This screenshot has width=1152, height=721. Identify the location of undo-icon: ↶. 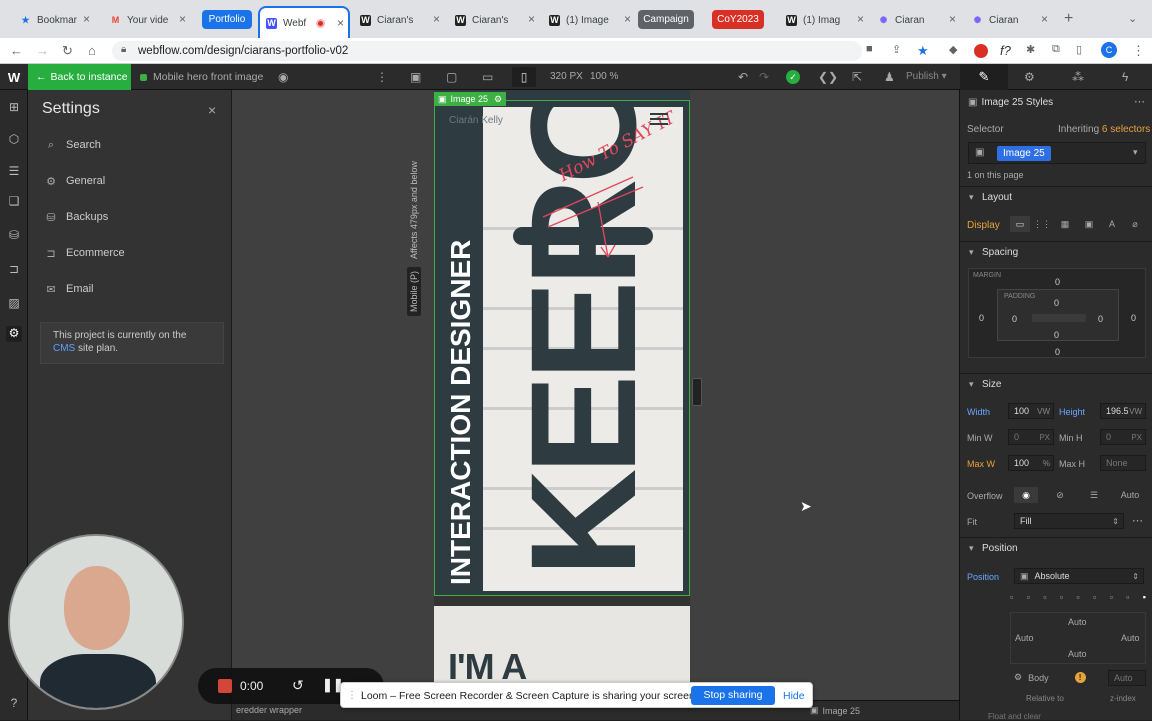
(743, 77).